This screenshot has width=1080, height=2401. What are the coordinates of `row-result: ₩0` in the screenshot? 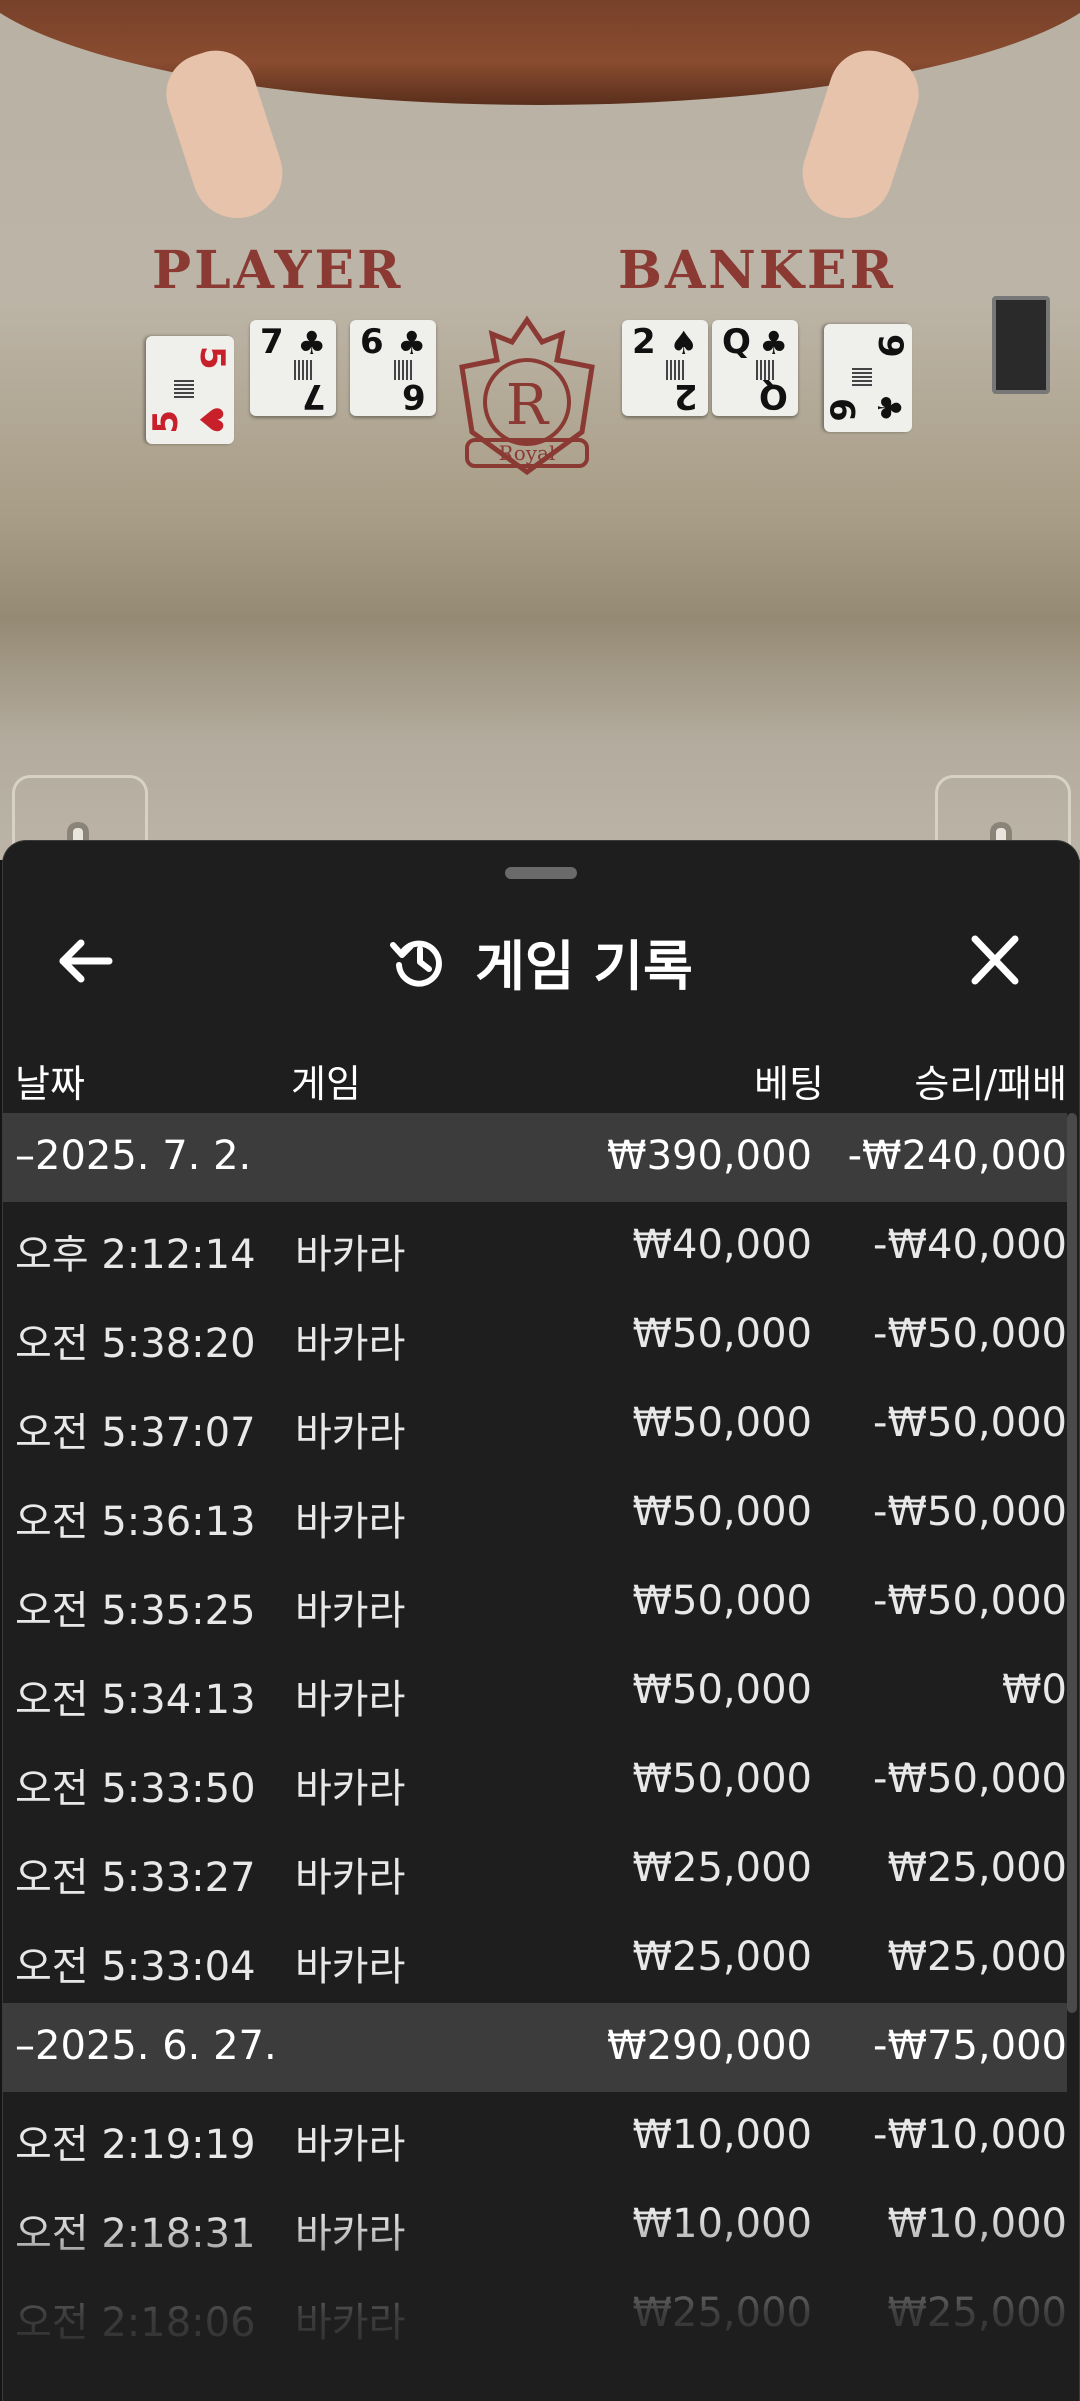 It's located at (1034, 1690).